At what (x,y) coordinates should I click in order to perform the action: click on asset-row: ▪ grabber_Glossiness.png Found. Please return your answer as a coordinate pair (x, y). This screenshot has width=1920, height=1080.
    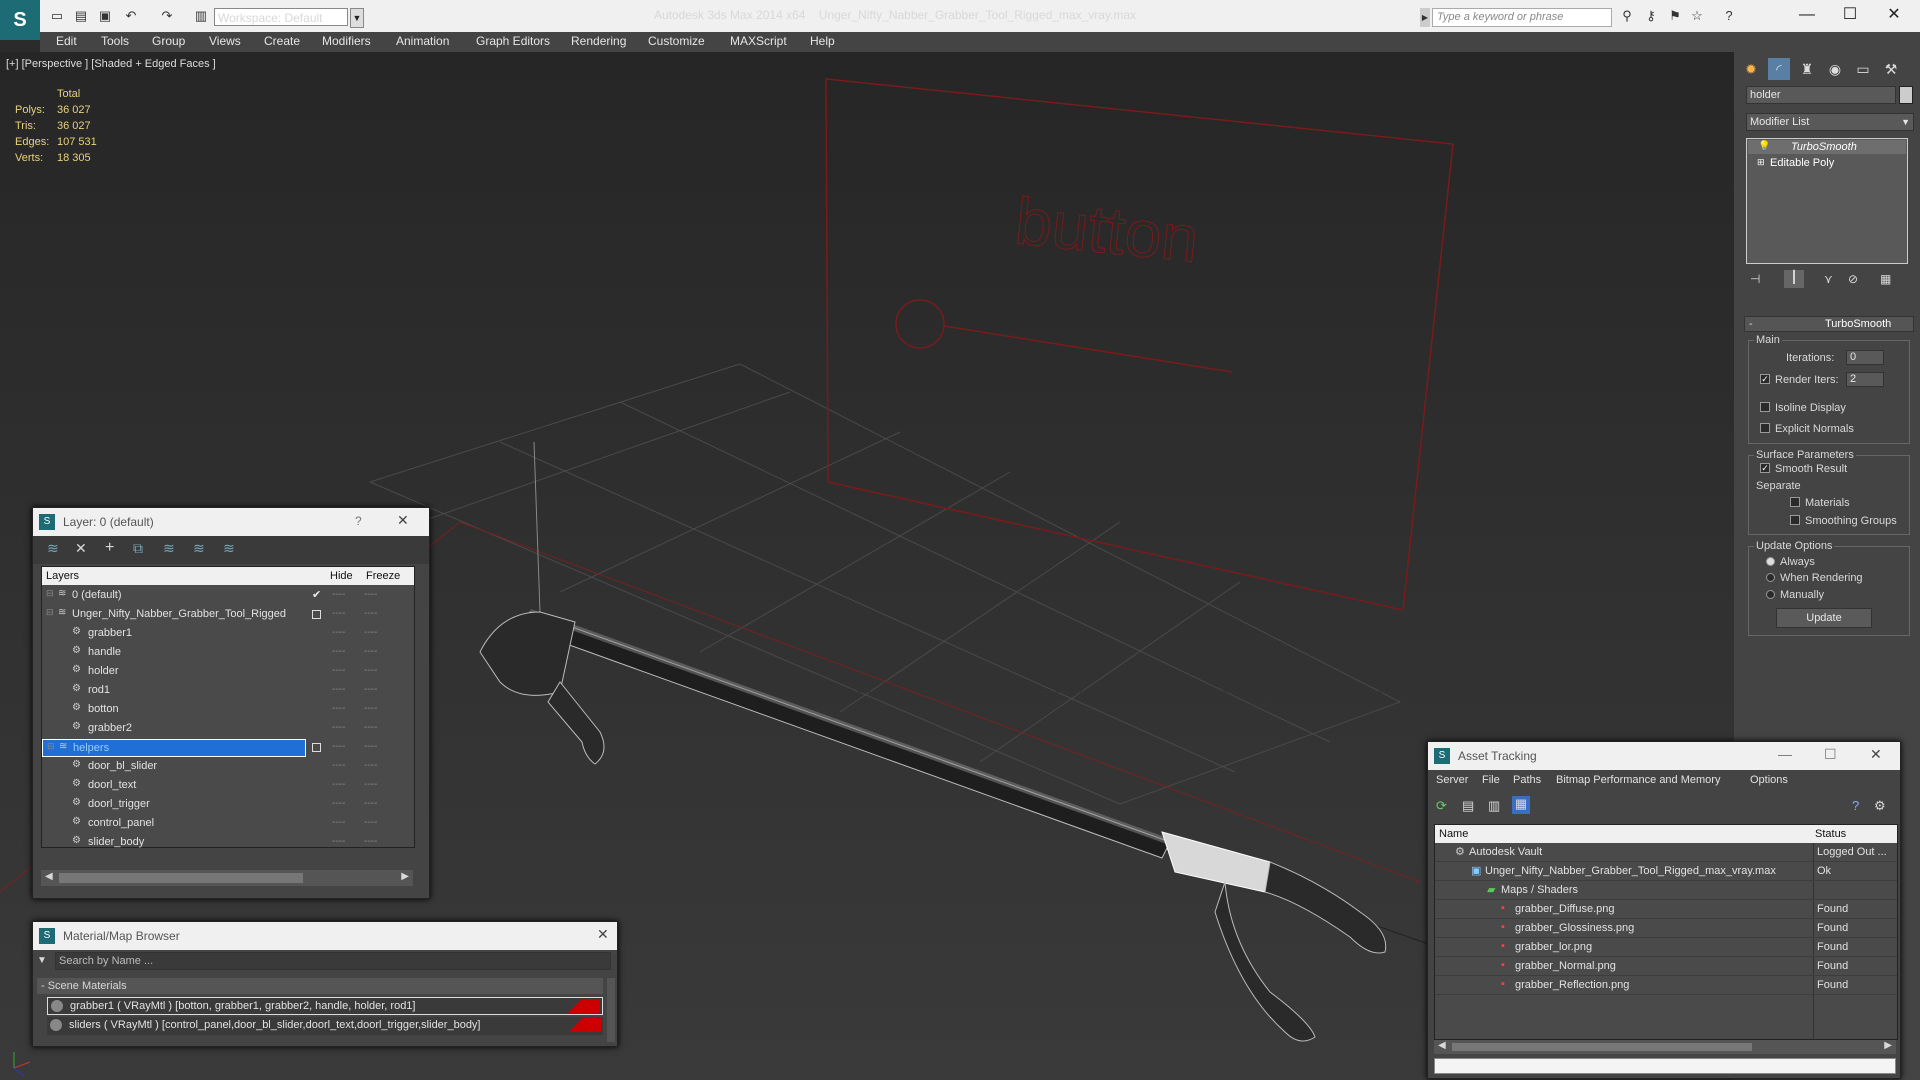
    Looking at the image, I should click on (1666, 929).